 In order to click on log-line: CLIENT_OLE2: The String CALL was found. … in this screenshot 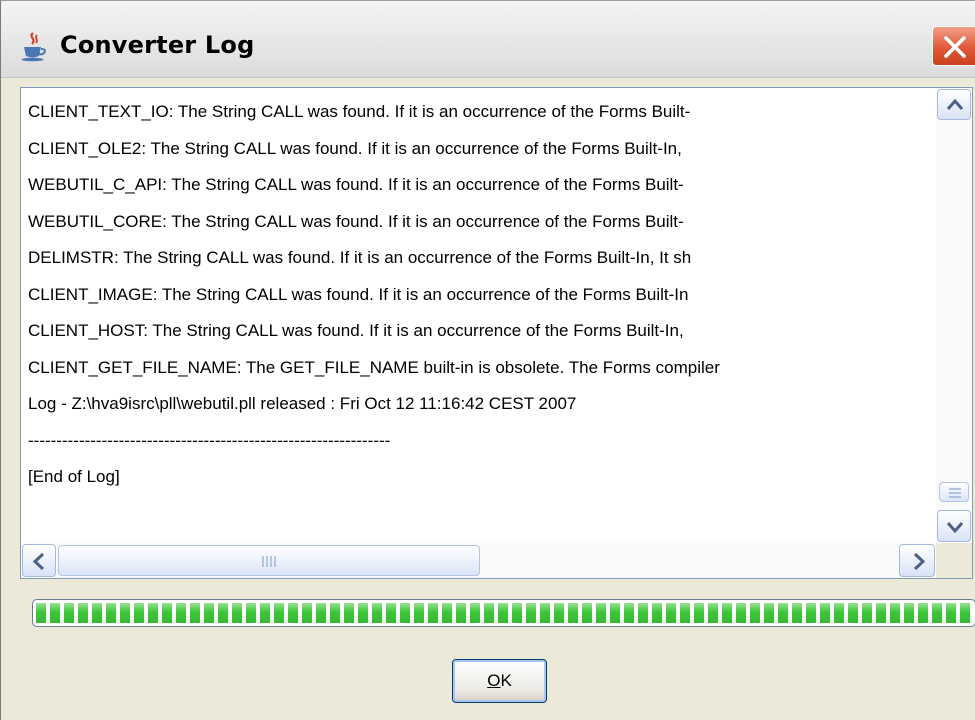, I will do `click(355, 148)`.